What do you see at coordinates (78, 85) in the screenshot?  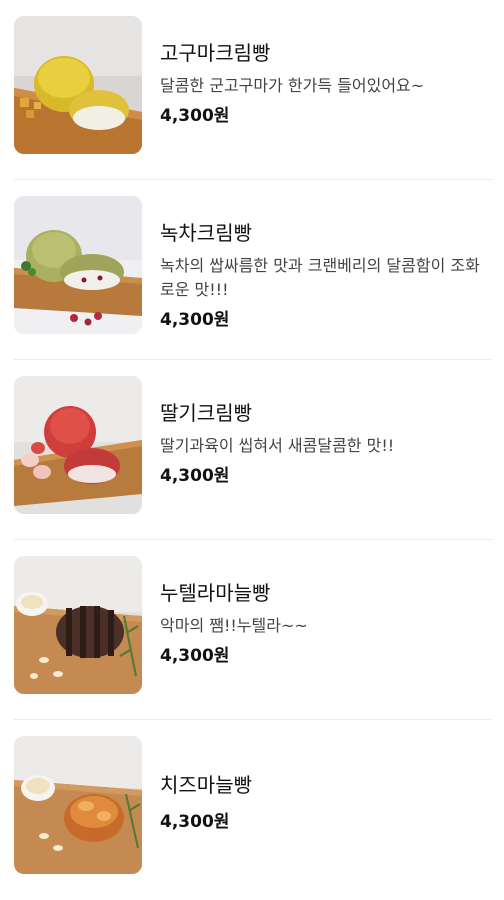 I see `sweet-potato-cream-bread-image` at bounding box center [78, 85].